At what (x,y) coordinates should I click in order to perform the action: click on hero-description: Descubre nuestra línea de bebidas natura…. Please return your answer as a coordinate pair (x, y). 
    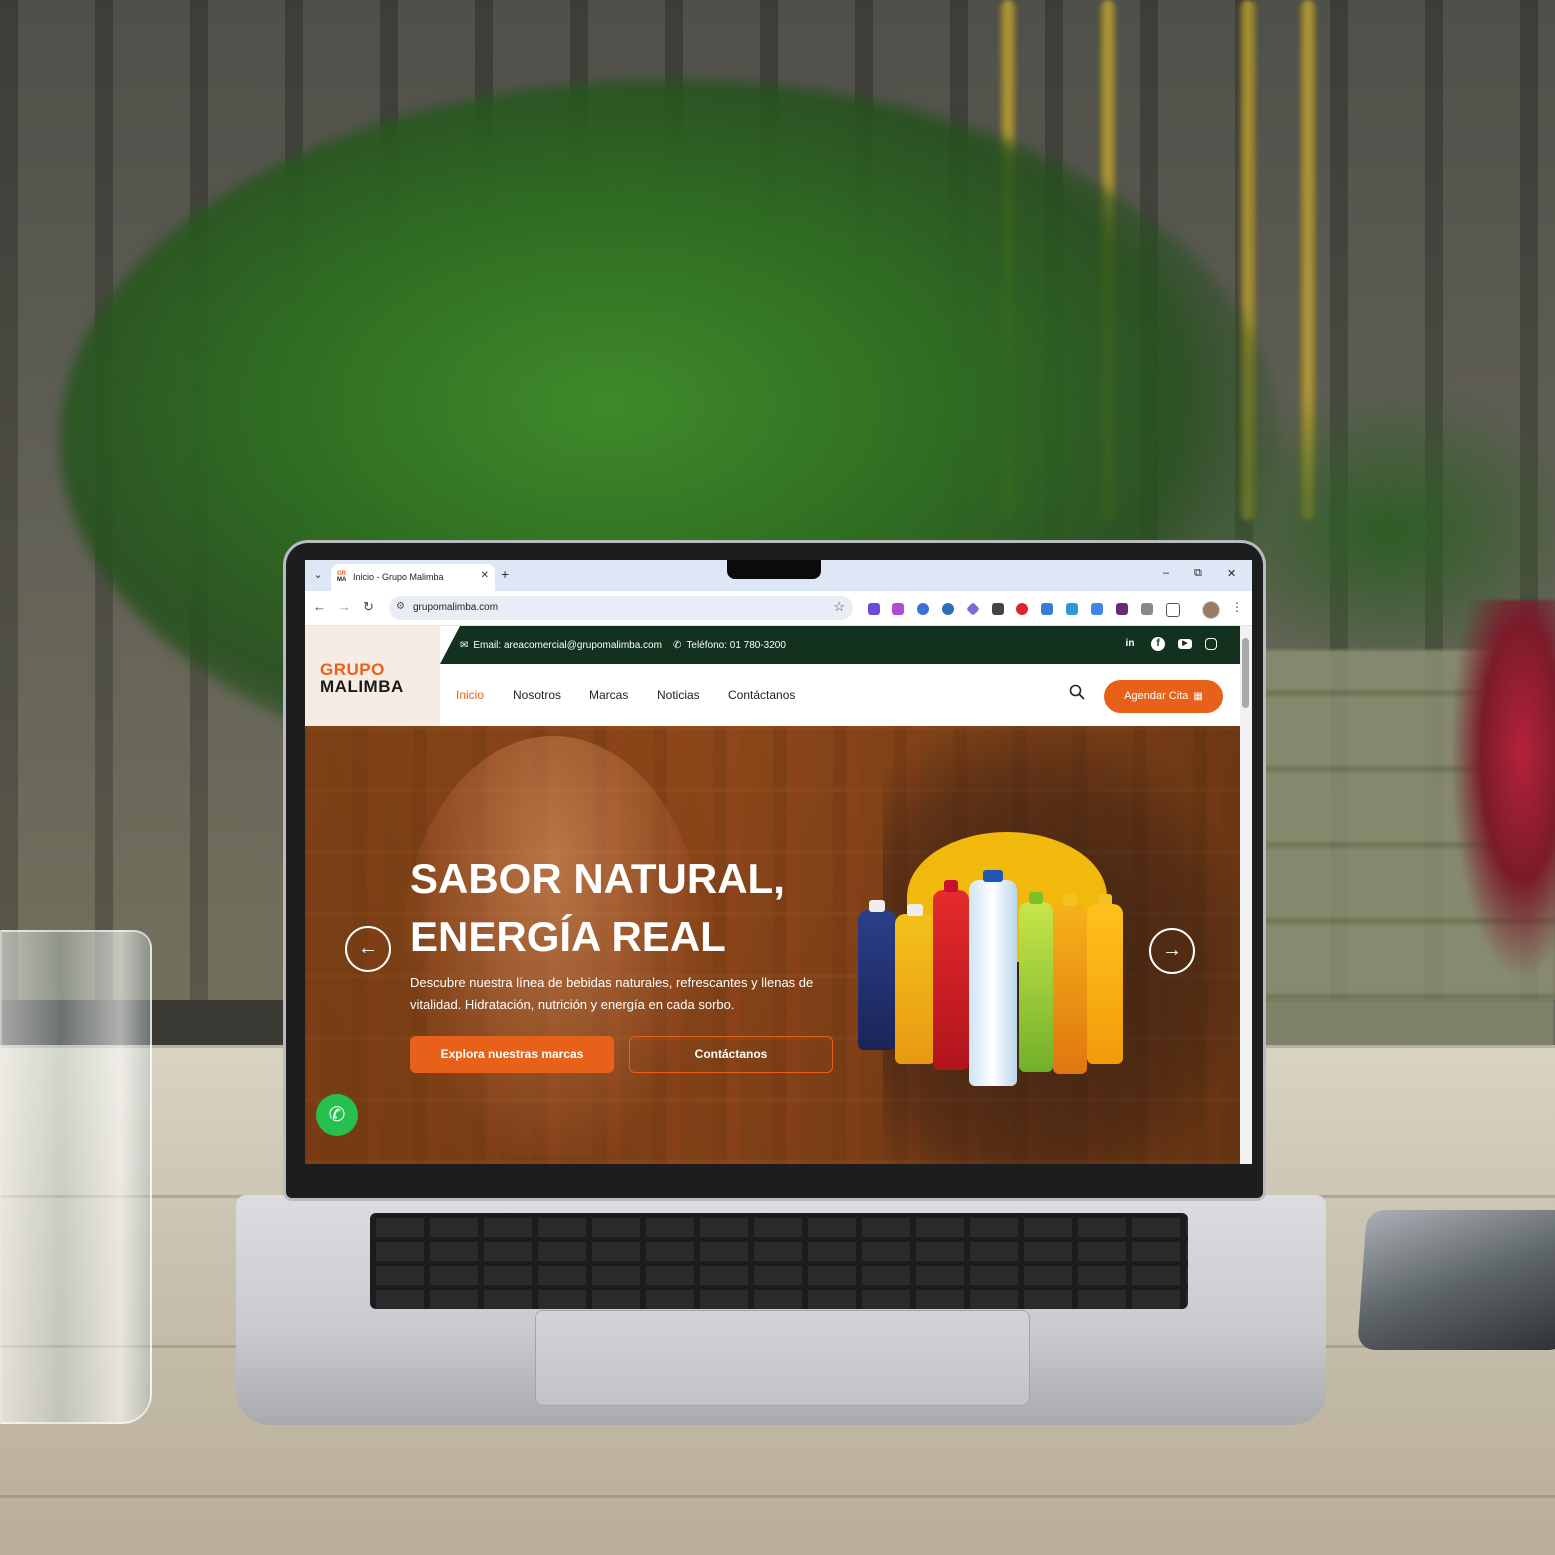
    Looking at the image, I should click on (612, 993).